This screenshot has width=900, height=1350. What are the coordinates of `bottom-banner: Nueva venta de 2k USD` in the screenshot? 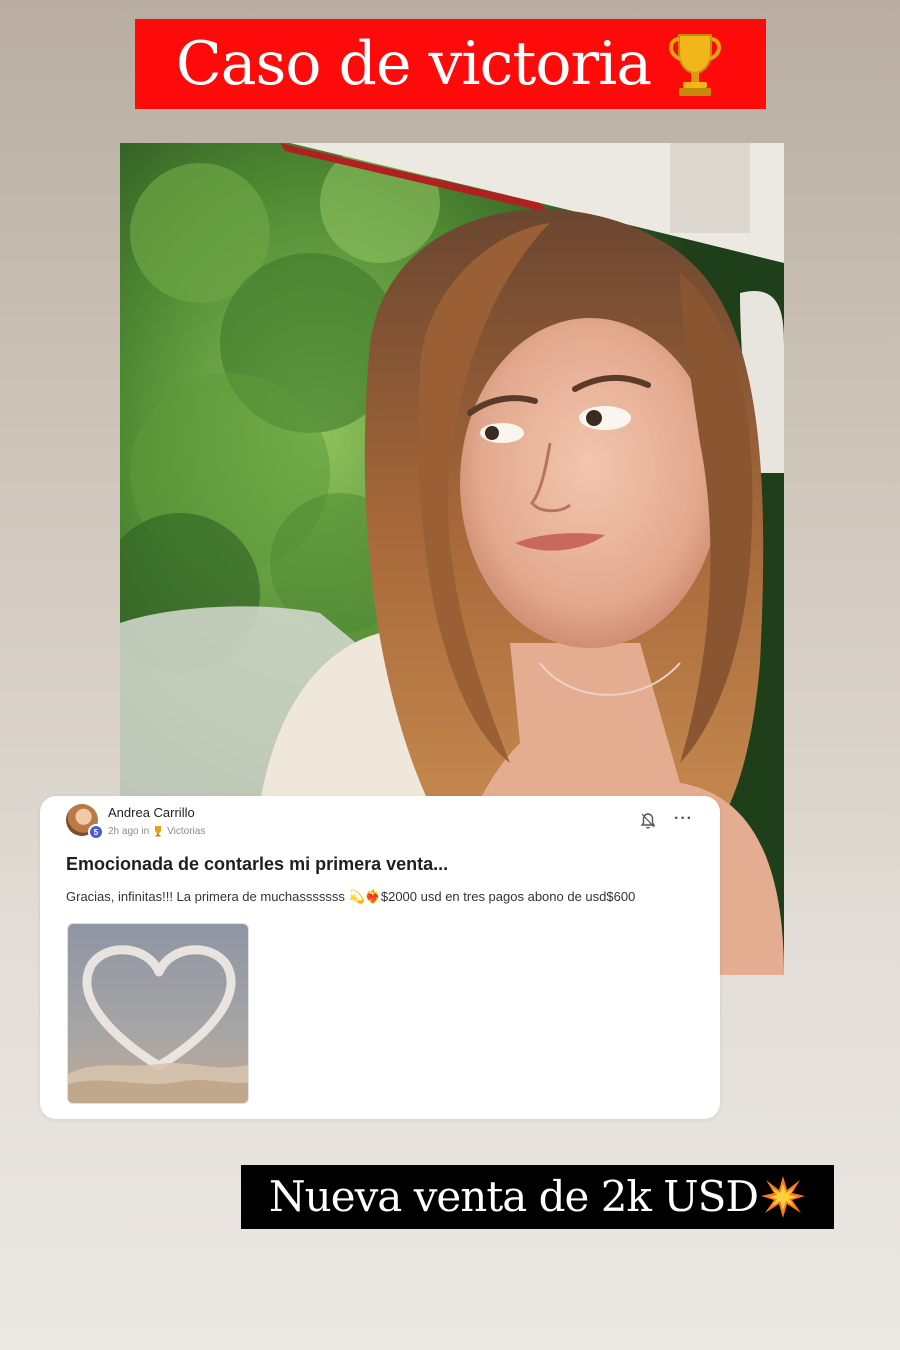 It's located at (537, 1197).